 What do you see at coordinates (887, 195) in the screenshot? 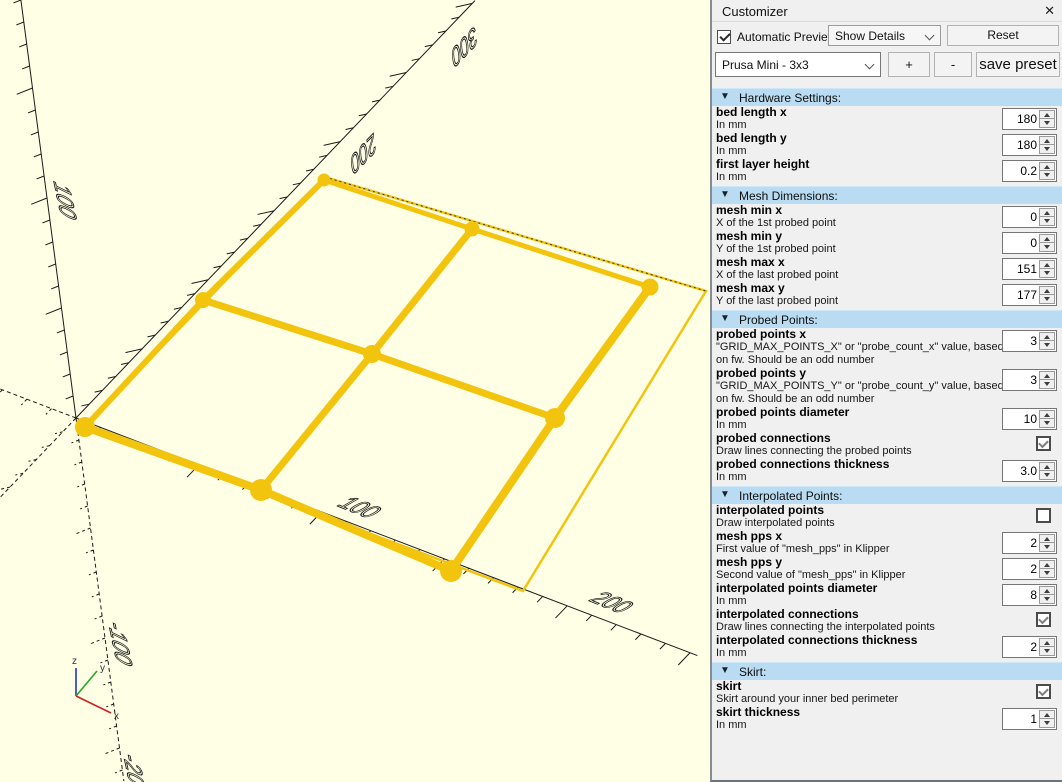
I see `section-header: ▼ Mesh Dimensions:` at bounding box center [887, 195].